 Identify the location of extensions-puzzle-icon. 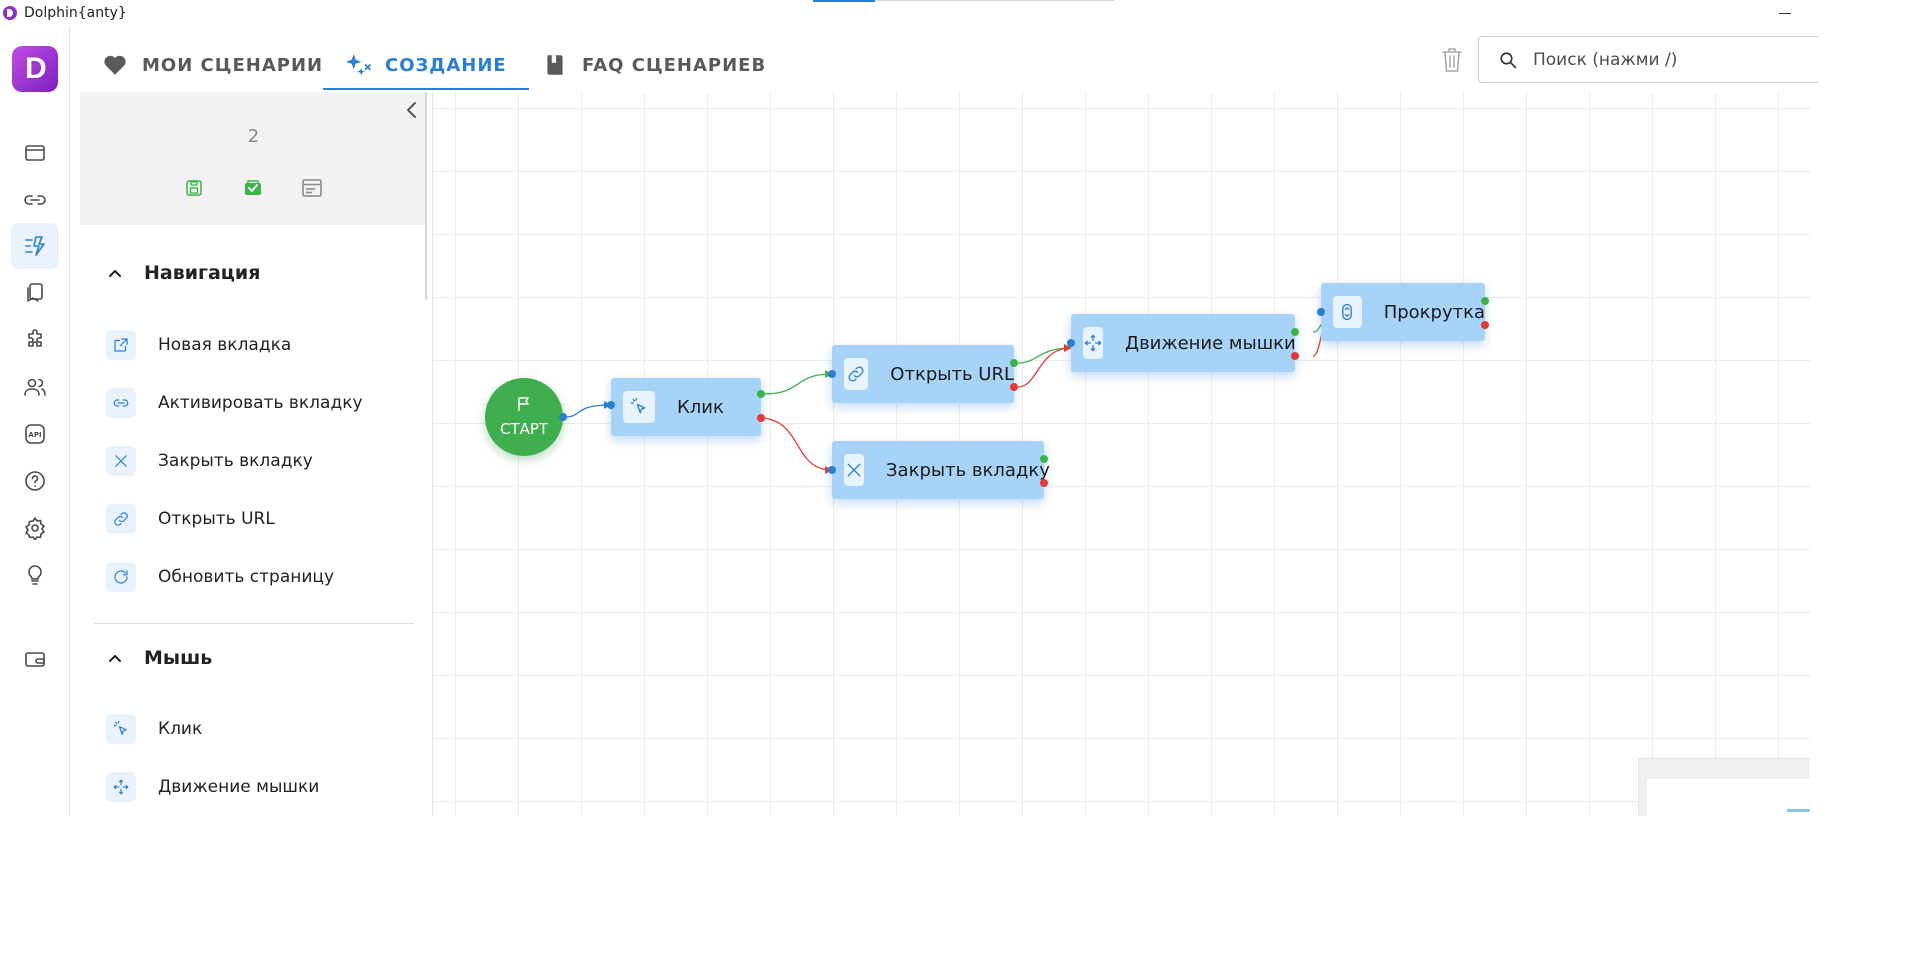
(35, 338).